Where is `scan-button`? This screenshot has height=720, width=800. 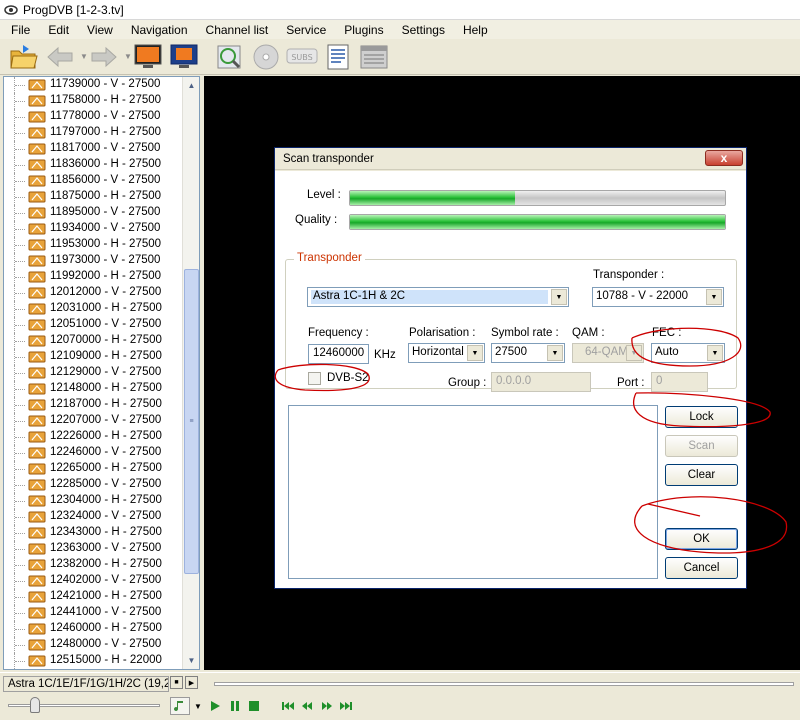
scan-button is located at coordinates (230, 57).